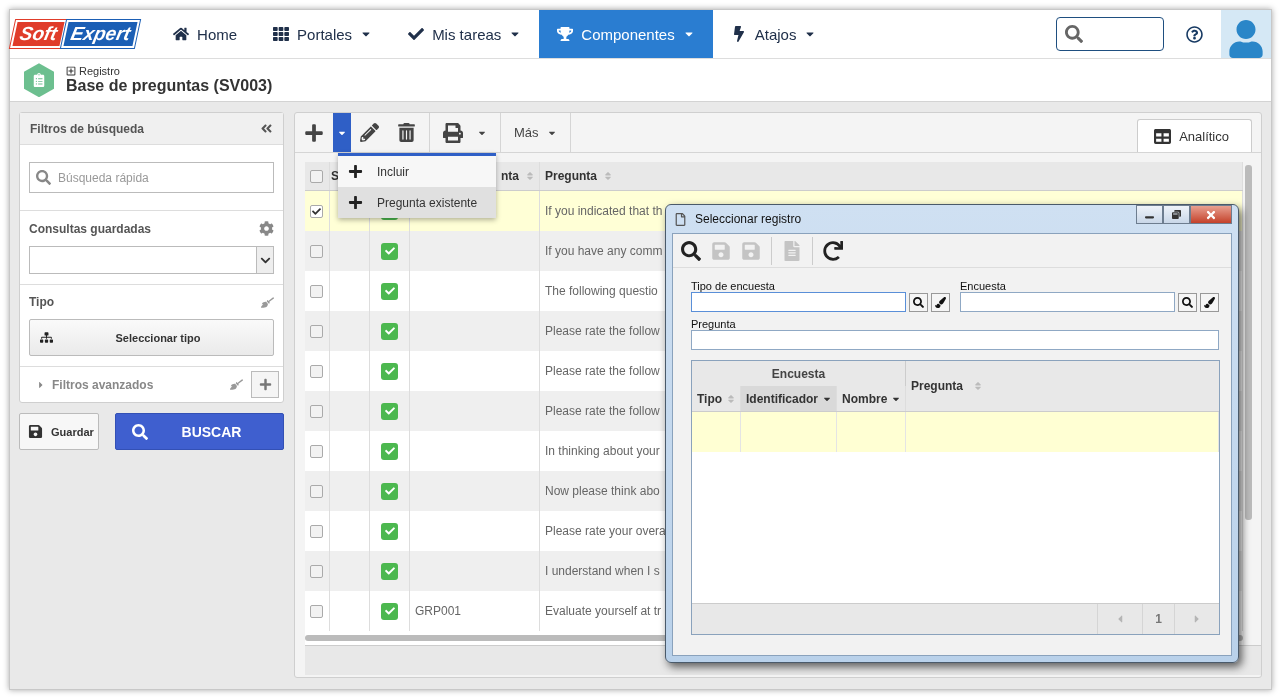 This screenshot has height=699, width=1281. What do you see at coordinates (46, 337) in the screenshot?
I see `tree-icon` at bounding box center [46, 337].